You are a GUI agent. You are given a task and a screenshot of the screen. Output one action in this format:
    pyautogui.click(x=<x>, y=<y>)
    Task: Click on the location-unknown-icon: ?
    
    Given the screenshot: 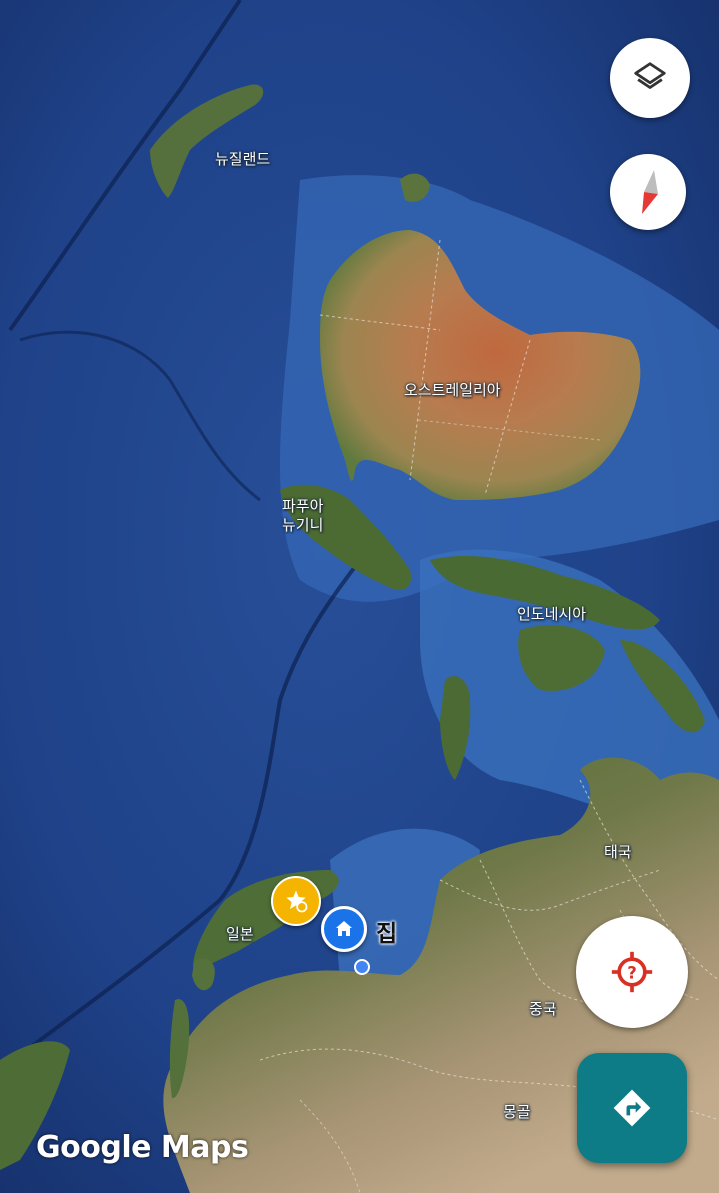 What is the action you would take?
    pyautogui.click(x=632, y=972)
    